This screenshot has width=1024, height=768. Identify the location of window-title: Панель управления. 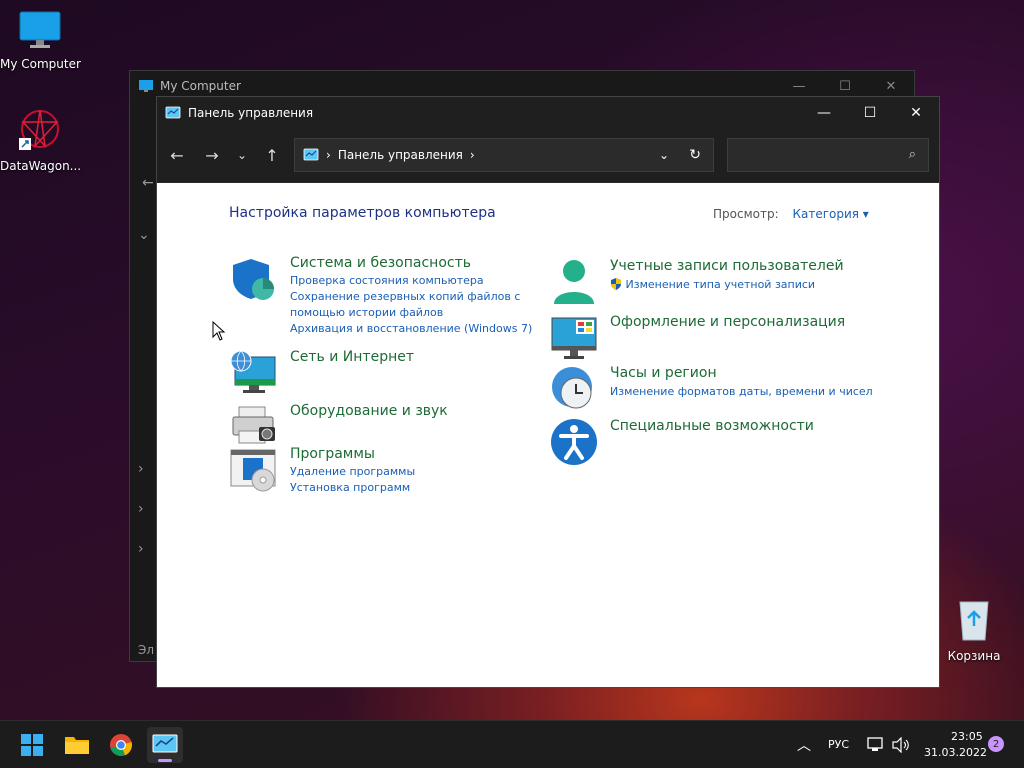
(251, 112).